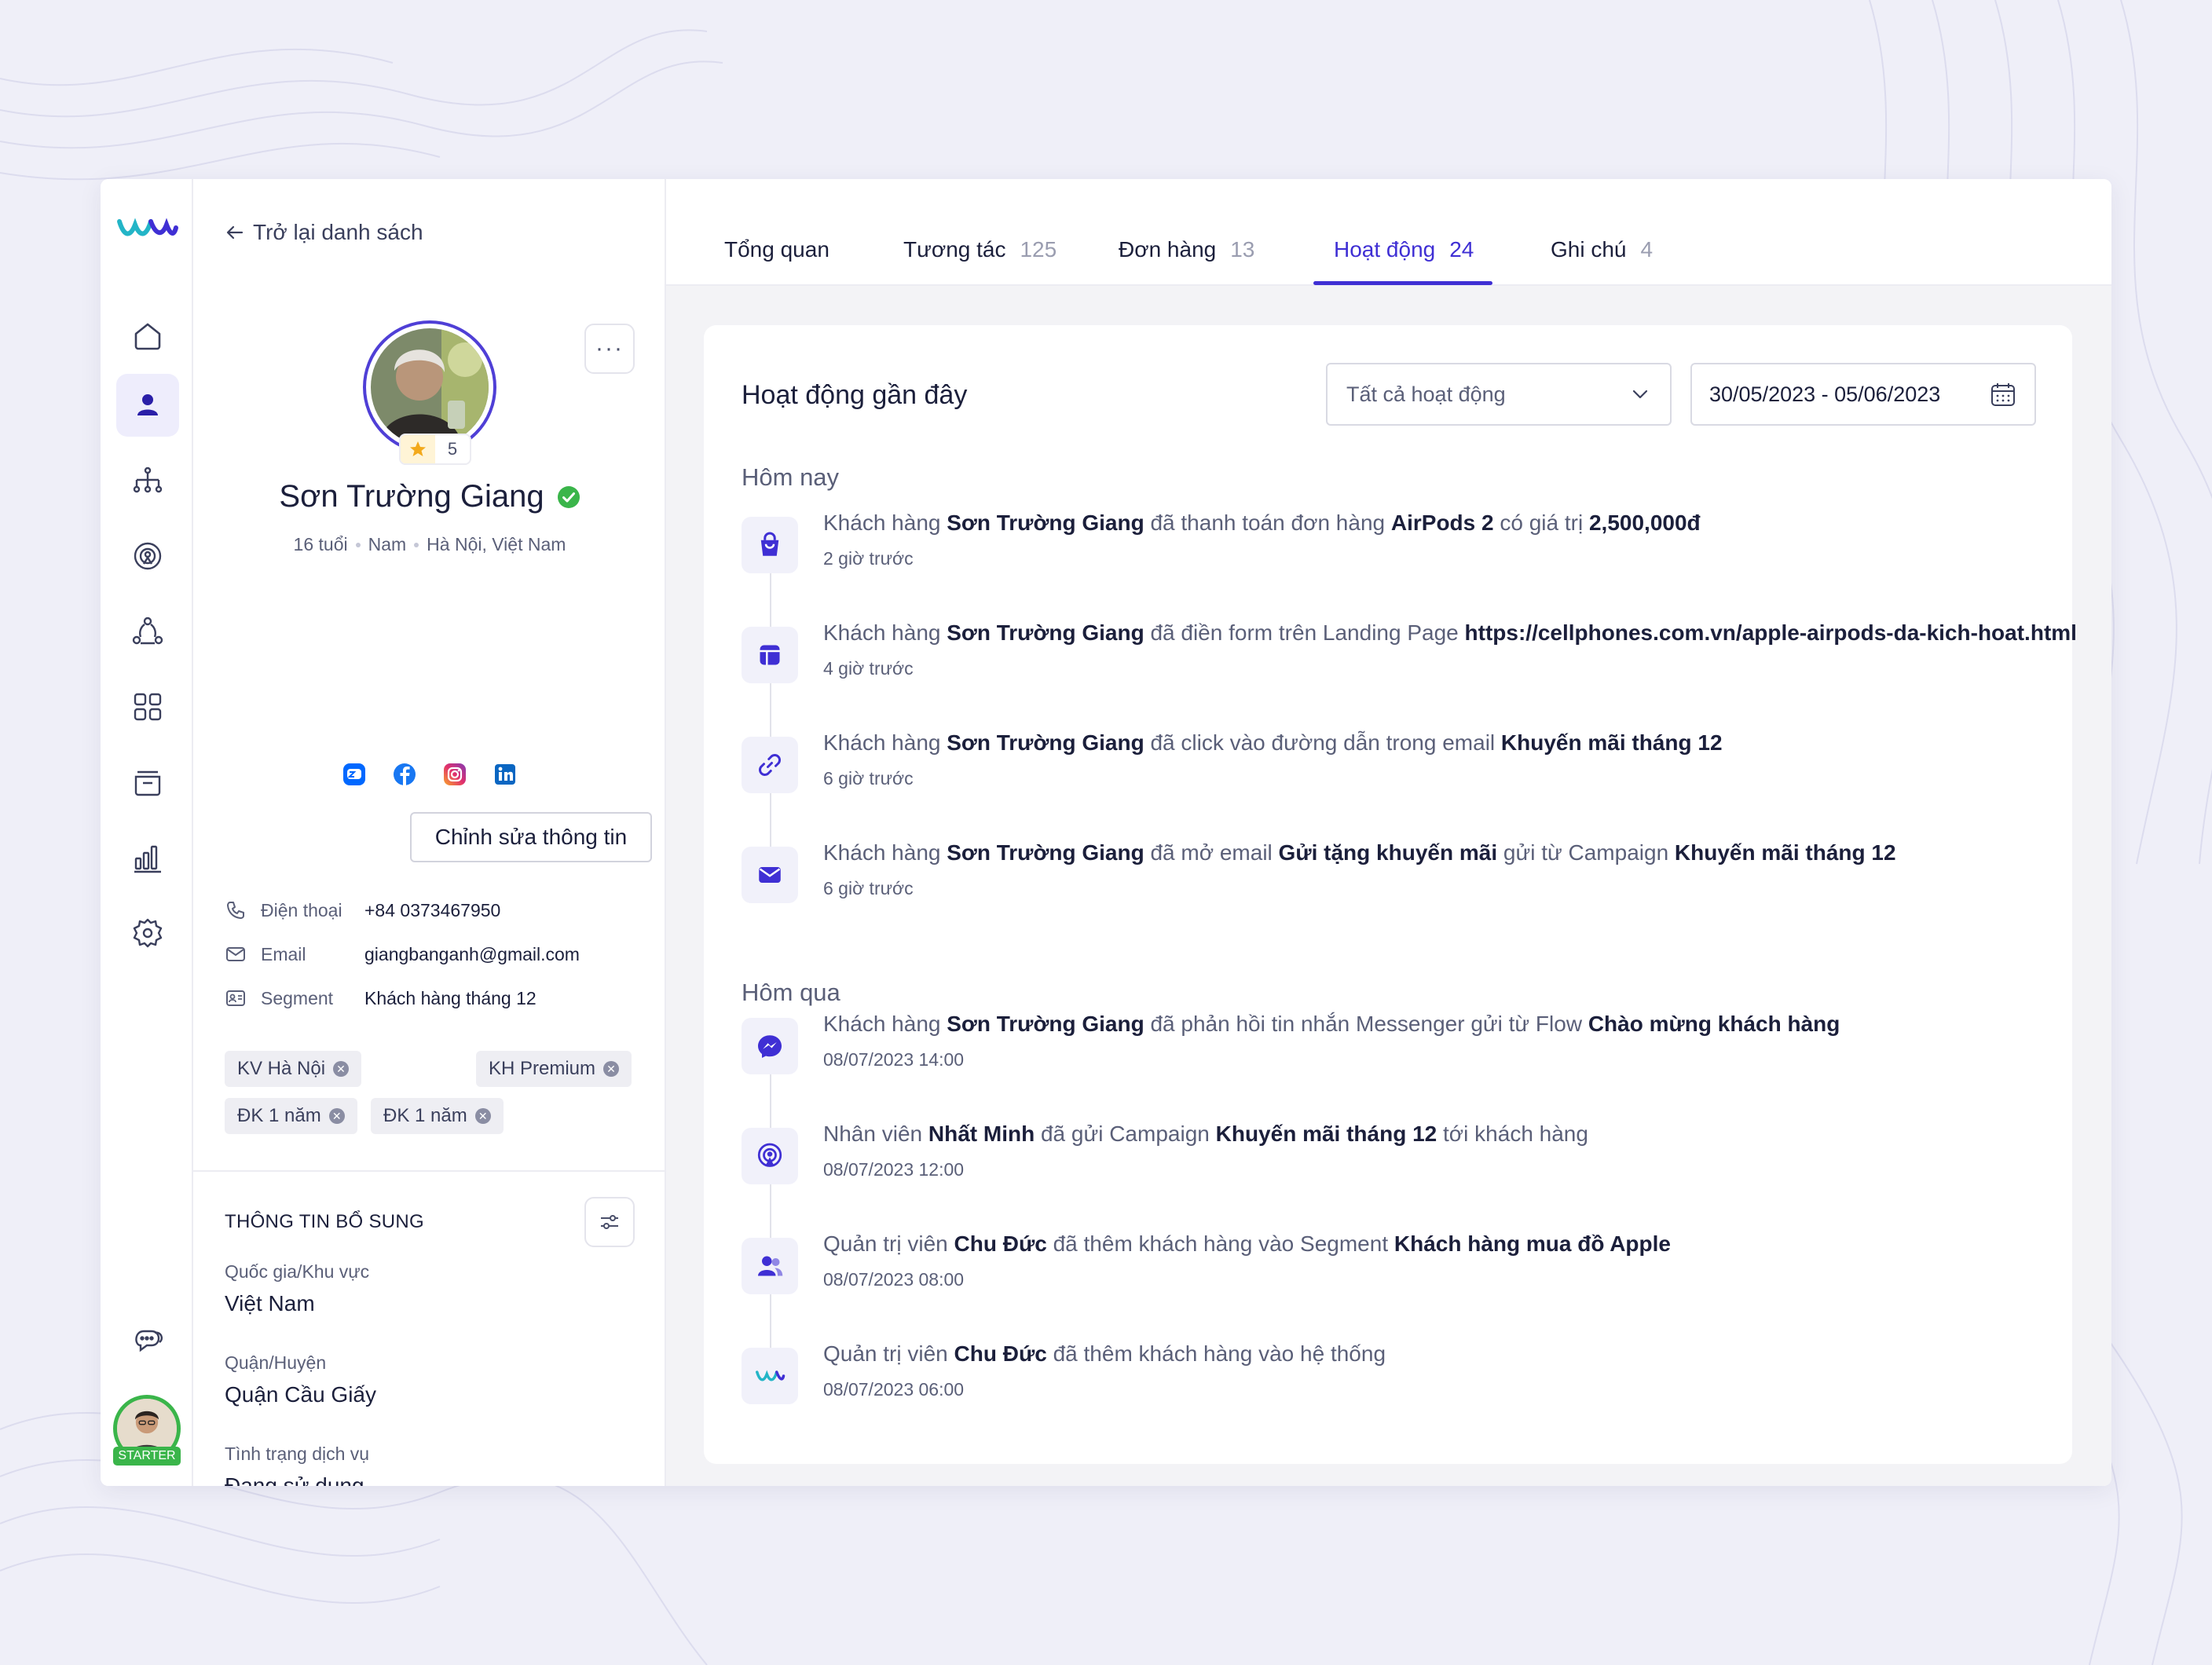 The image size is (2212, 1665). Describe the element at coordinates (147, 1339) in the screenshot. I see `nav-support-chat` at that location.